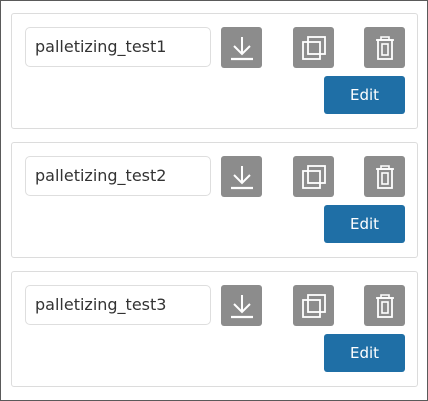 This screenshot has width=428, height=401. Describe the element at coordinates (118, 47) in the screenshot. I see `program-name-field: palletizing_test1` at that location.